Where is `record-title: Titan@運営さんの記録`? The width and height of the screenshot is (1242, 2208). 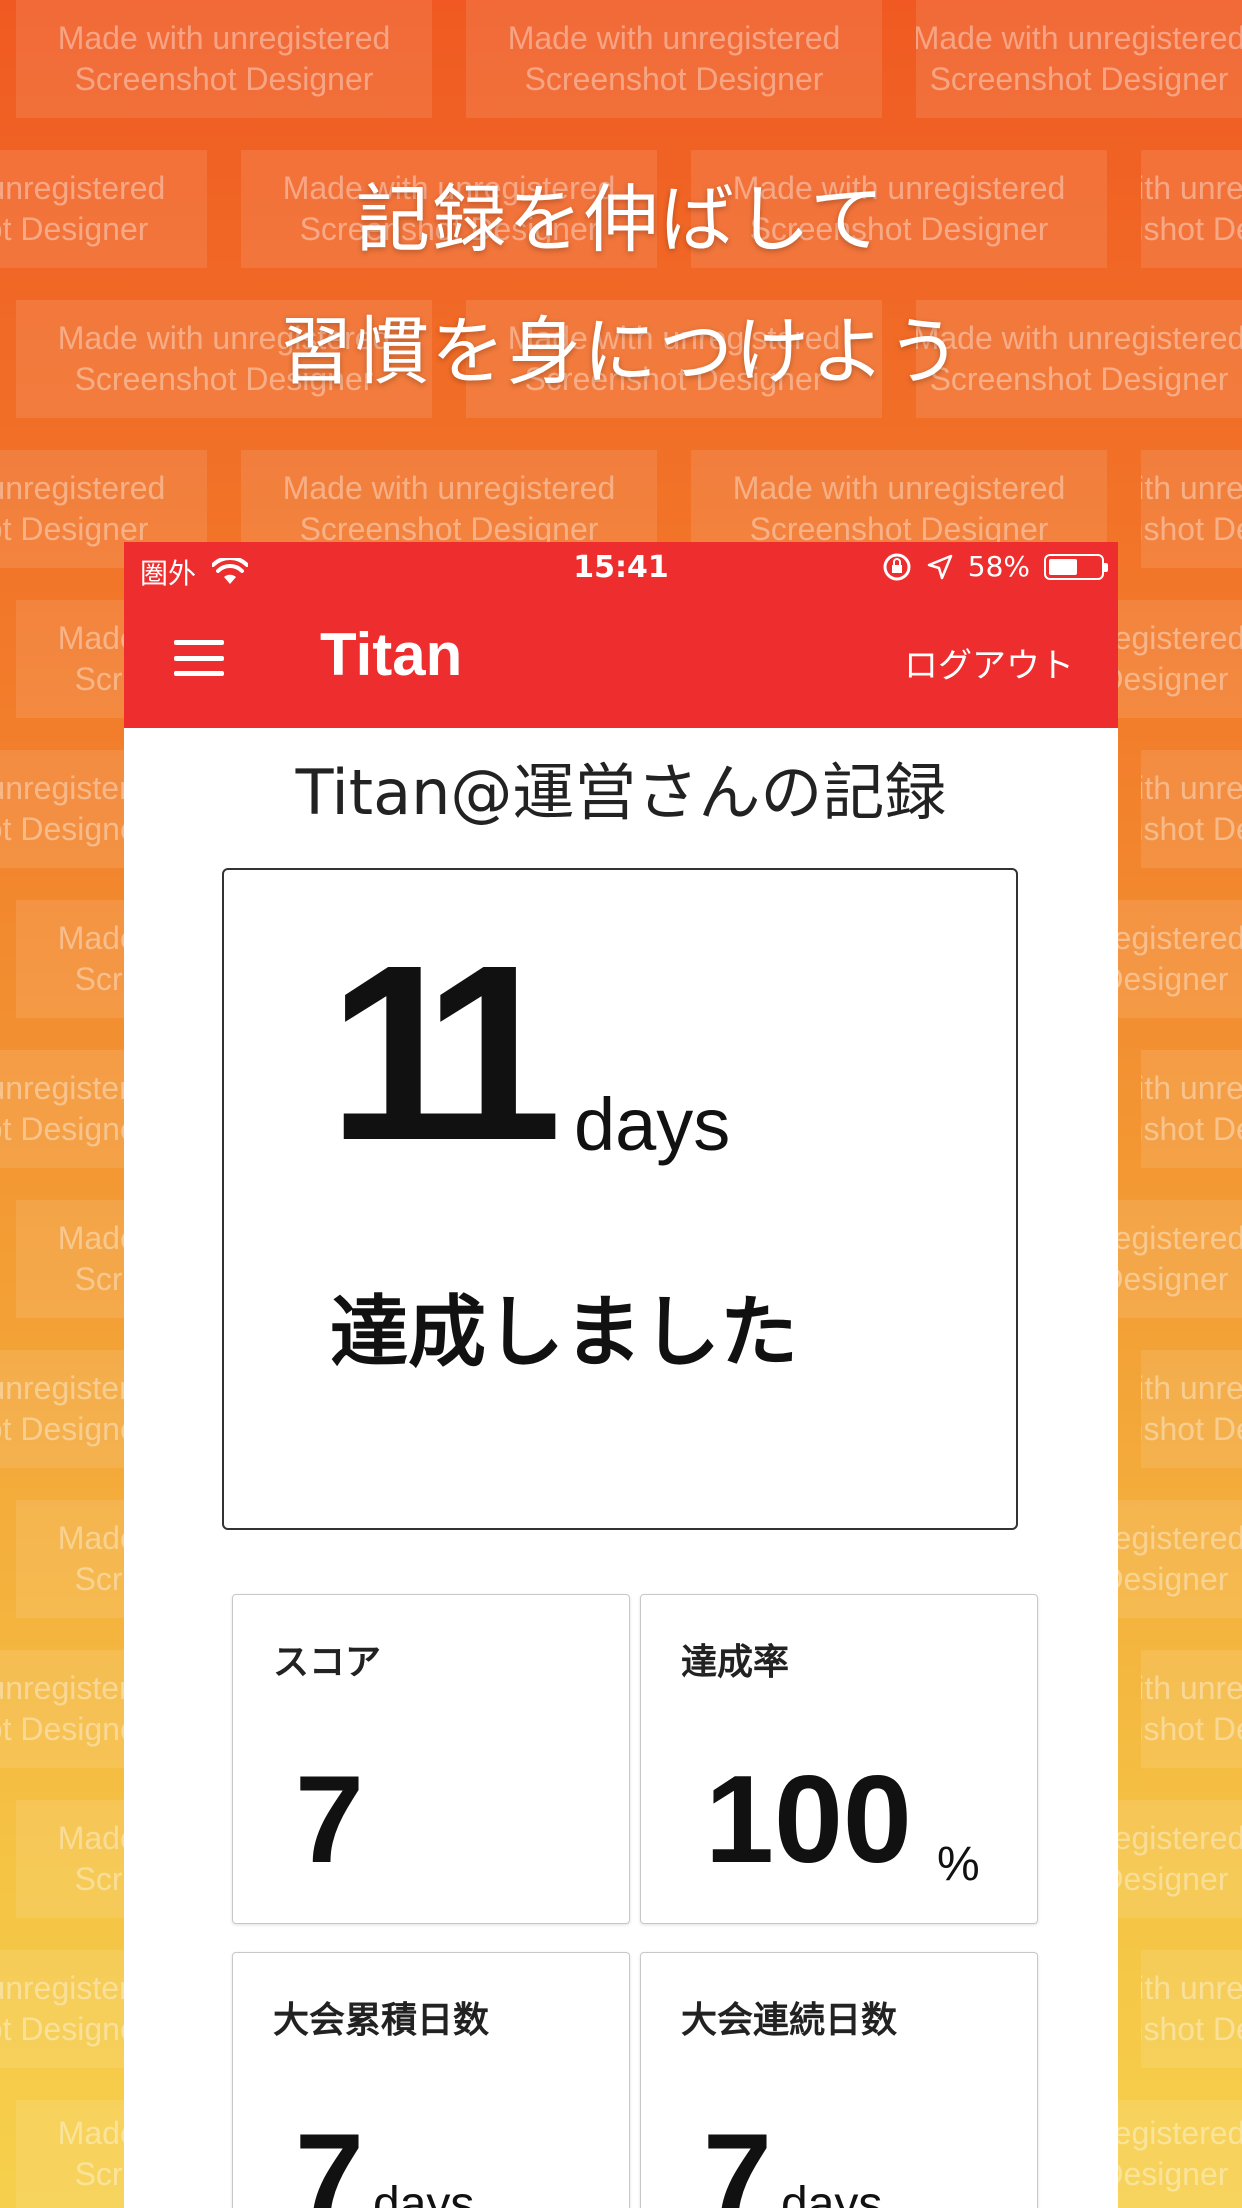 record-title: Titan@運営さんの記録 is located at coordinates (621, 792).